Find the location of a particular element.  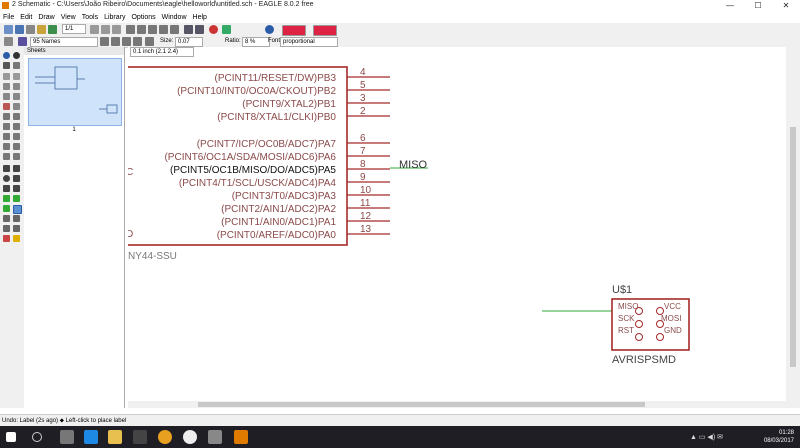

polygon-icon is located at coordinates (16, 188).